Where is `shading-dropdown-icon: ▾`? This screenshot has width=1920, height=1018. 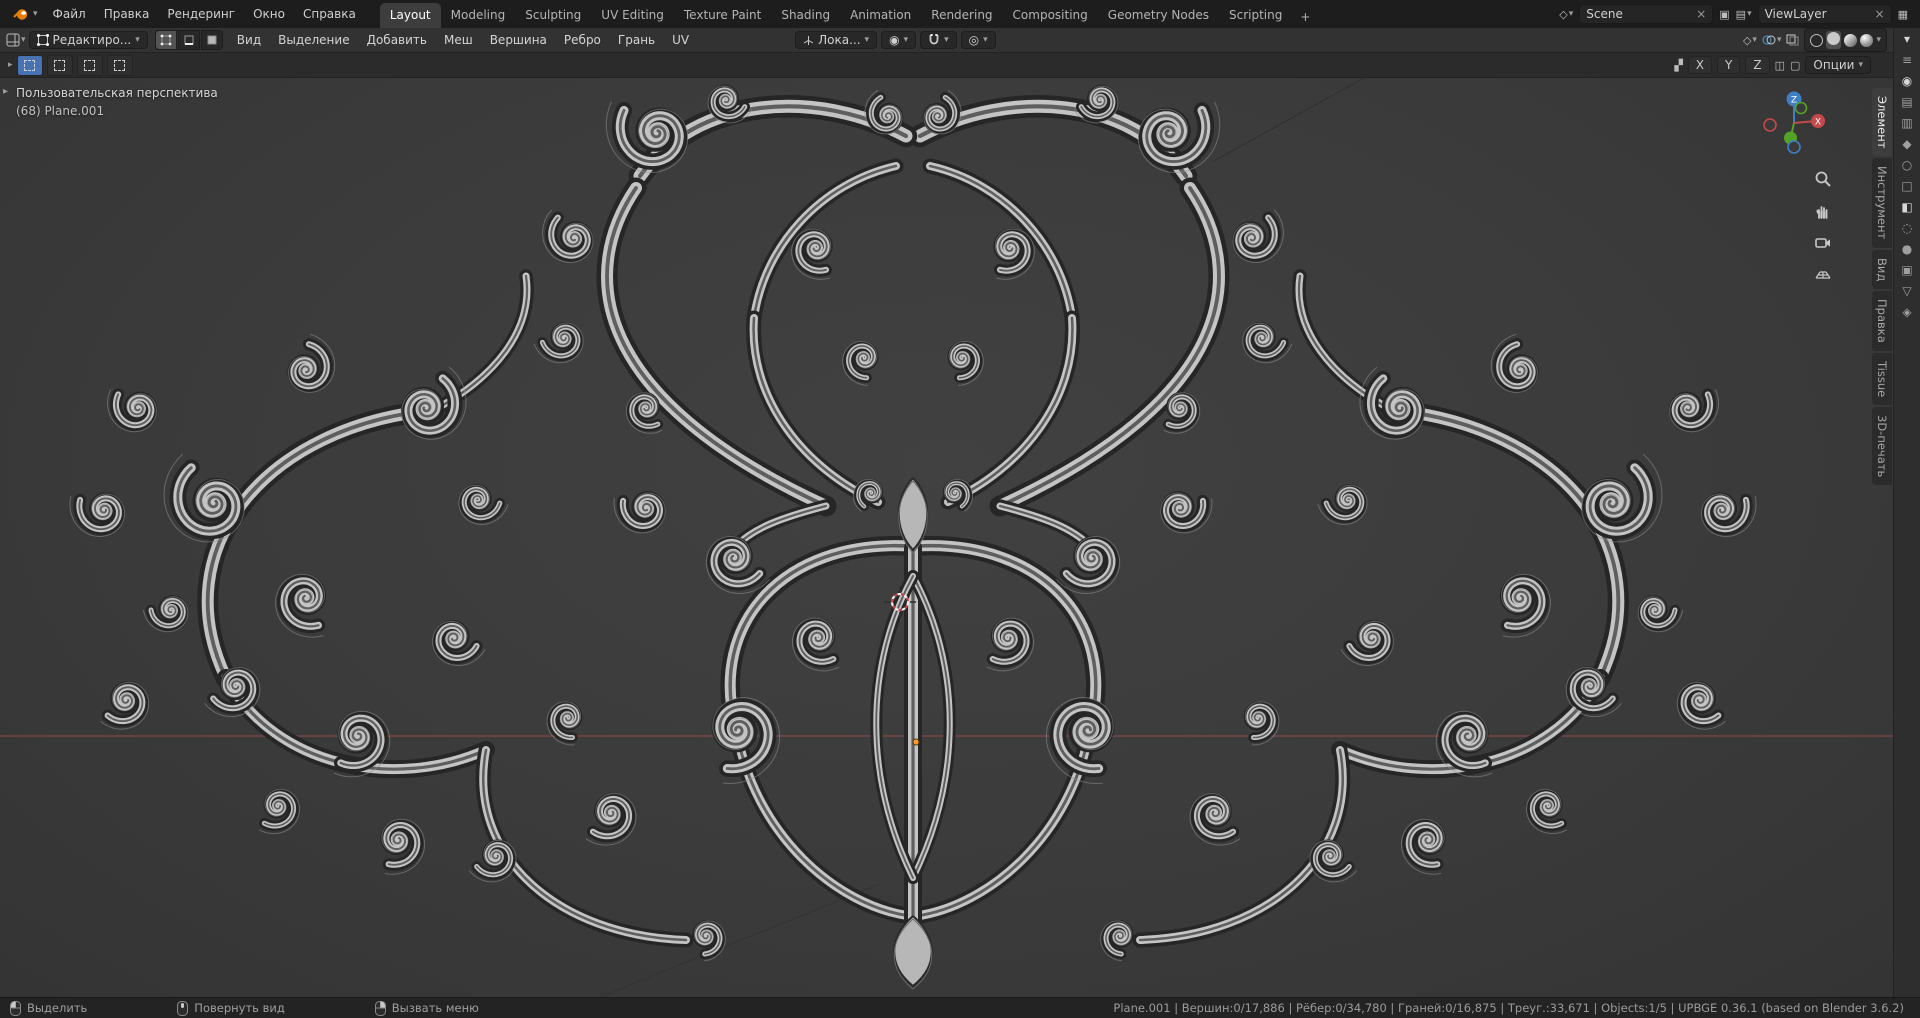 shading-dropdown-icon: ▾ is located at coordinates (1878, 40).